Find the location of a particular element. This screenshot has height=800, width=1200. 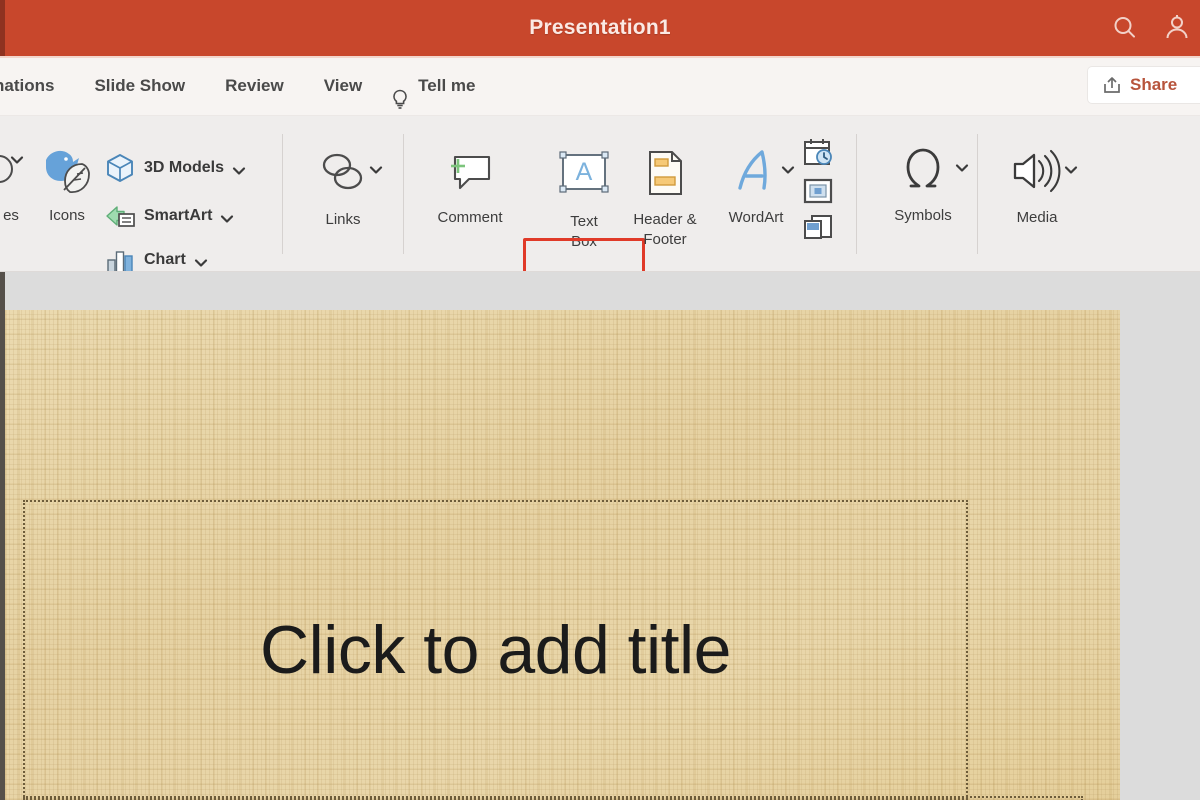

lightbulb-icon is located at coordinates (400, 92).